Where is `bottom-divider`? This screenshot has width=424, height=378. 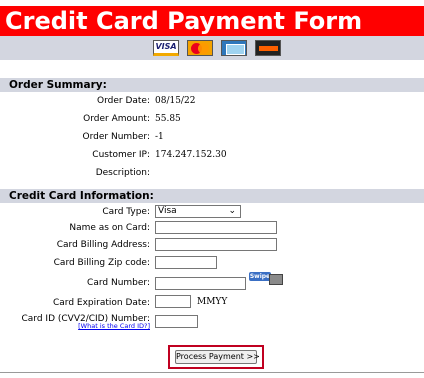 bottom-divider is located at coordinates (212, 372).